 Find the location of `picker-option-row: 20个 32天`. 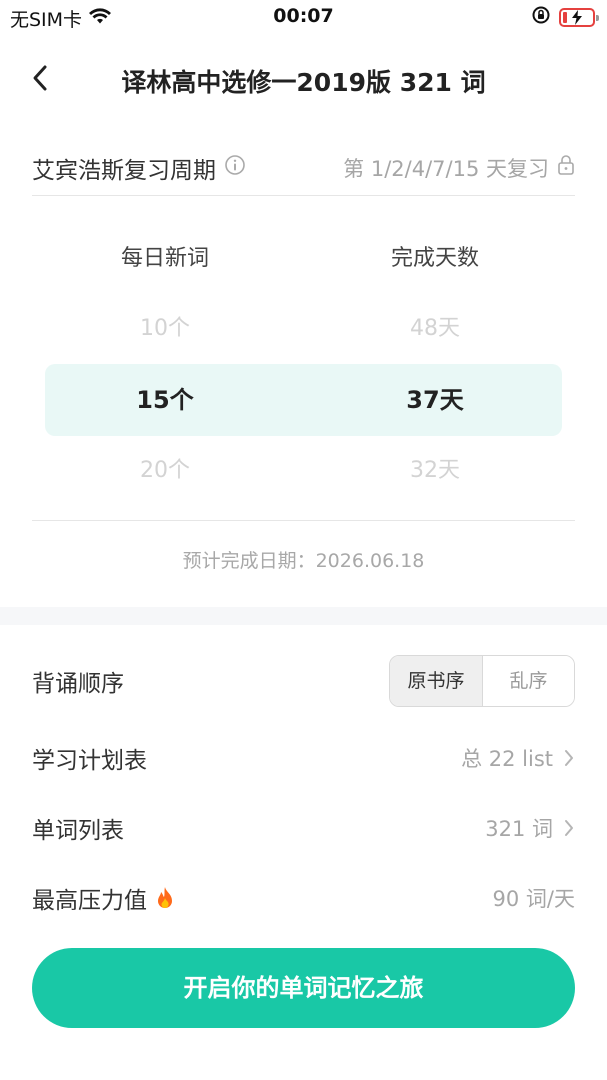

picker-option-row: 20个 32天 is located at coordinates (303, 471).